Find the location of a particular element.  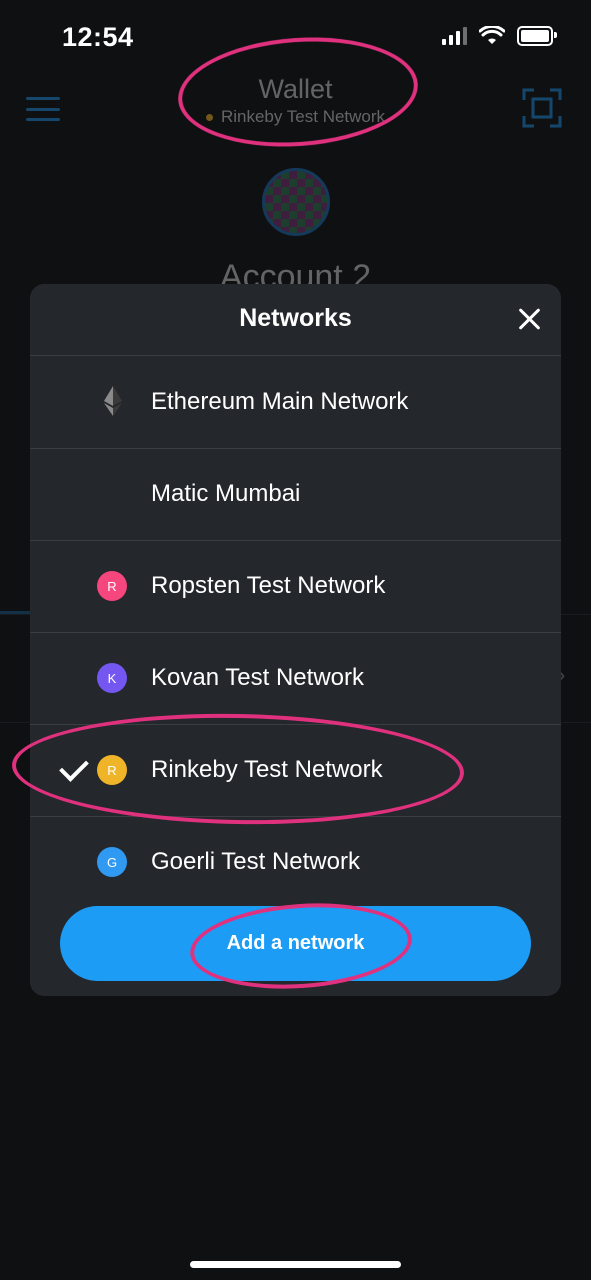

wifi-icon is located at coordinates (492, 35).